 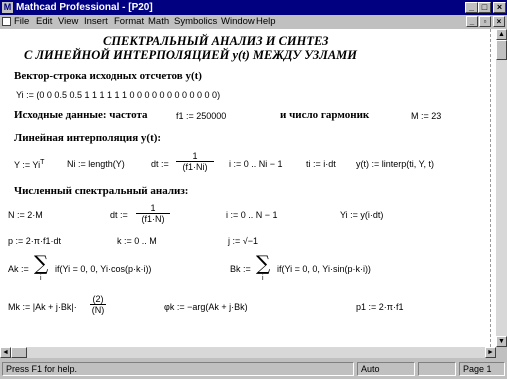 What do you see at coordinates (491, 188) in the screenshot?
I see `page-boundary` at bounding box center [491, 188].